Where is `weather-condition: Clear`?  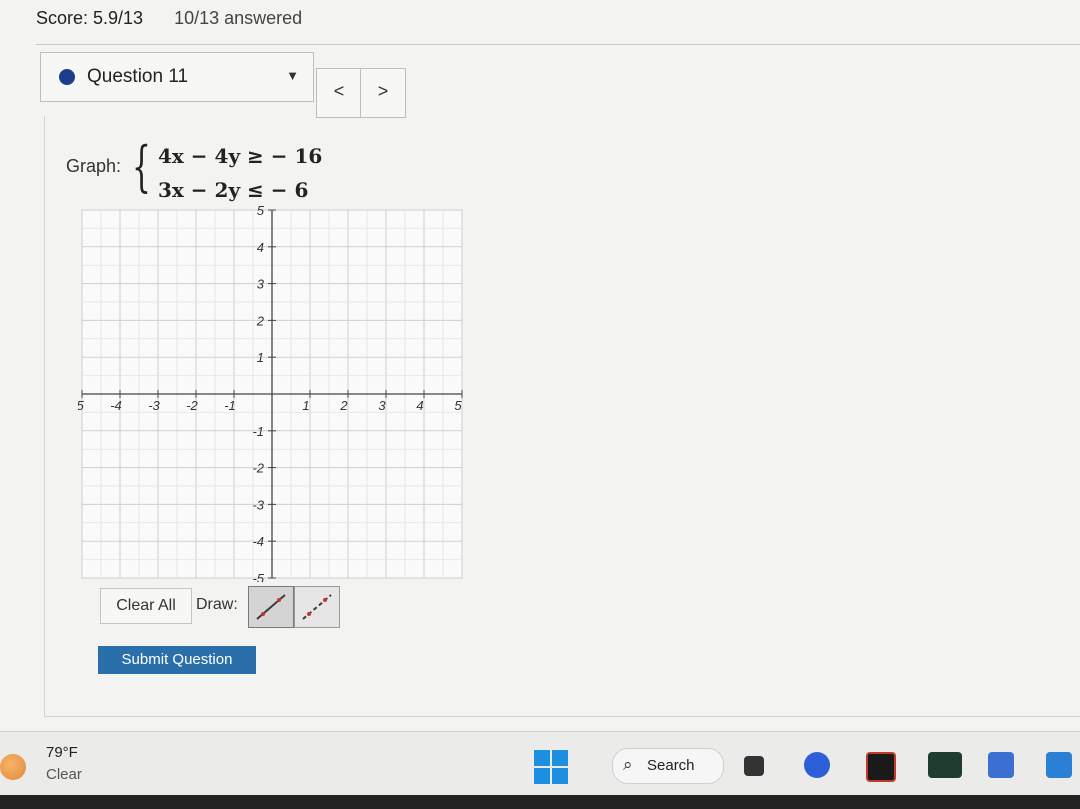 weather-condition: Clear is located at coordinates (64, 774).